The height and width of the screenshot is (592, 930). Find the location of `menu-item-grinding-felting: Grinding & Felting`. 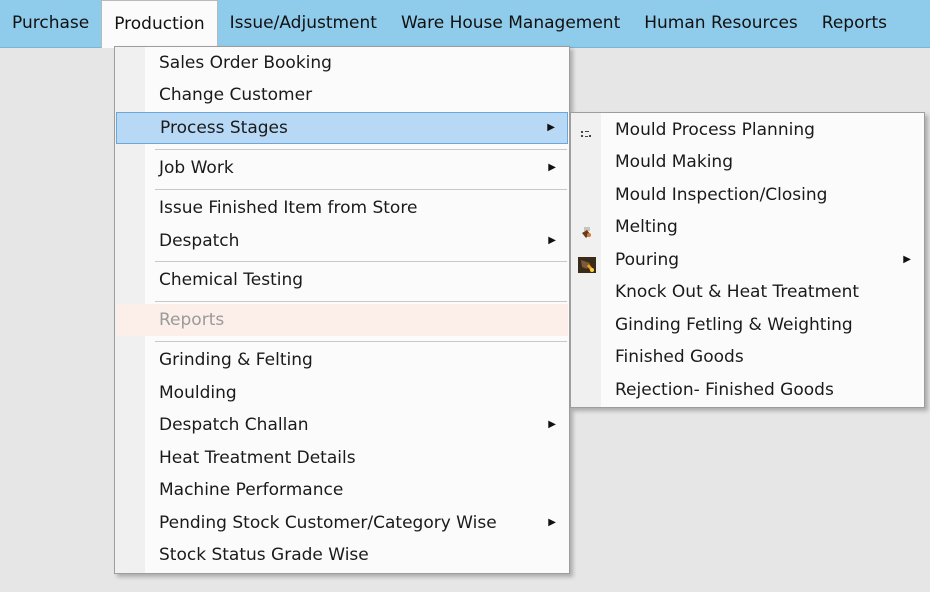

menu-item-grinding-felting: Grinding & Felting is located at coordinates (342, 360).